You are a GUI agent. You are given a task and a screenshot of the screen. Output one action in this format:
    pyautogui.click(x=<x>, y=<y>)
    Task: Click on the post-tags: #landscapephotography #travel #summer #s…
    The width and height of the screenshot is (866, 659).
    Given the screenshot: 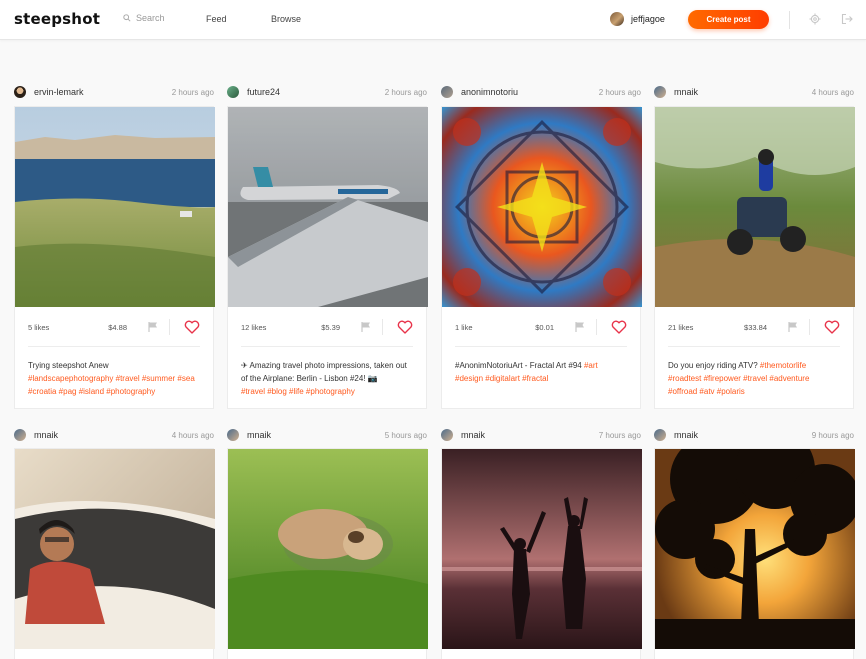 What is the action you would take?
    pyautogui.click(x=111, y=385)
    